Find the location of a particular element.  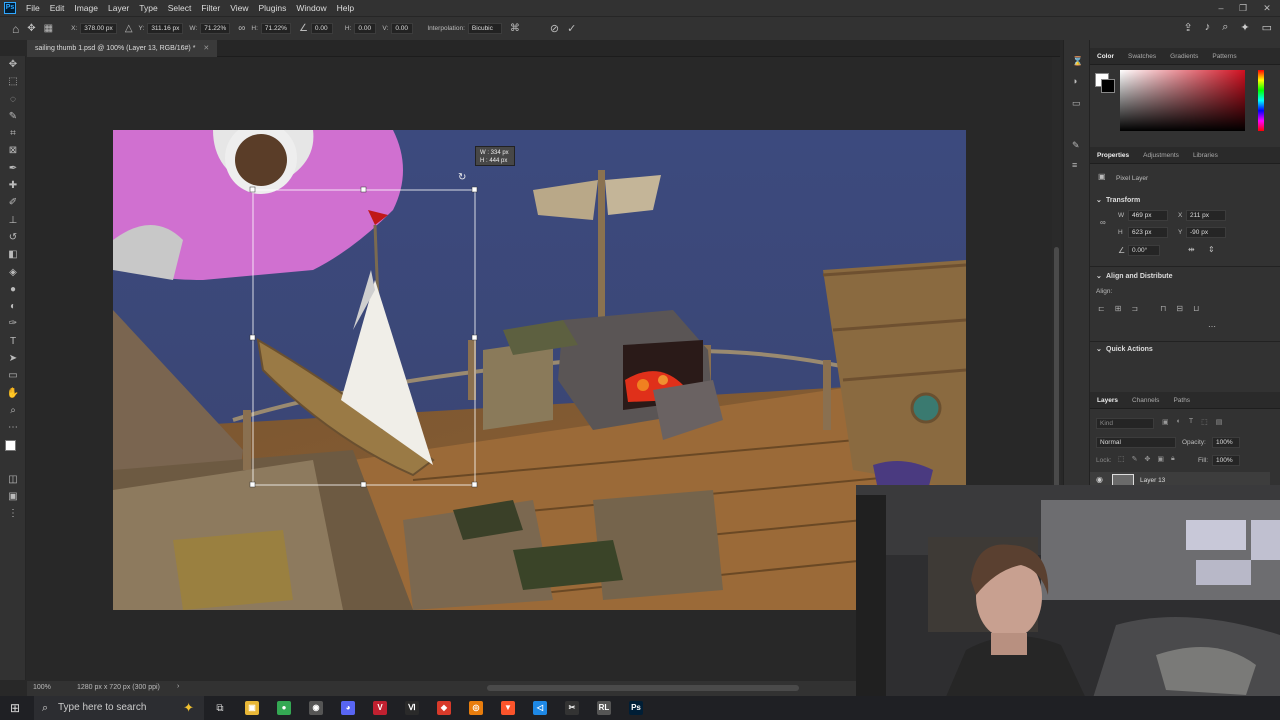

menu-edit: Edit is located at coordinates (57, 8).